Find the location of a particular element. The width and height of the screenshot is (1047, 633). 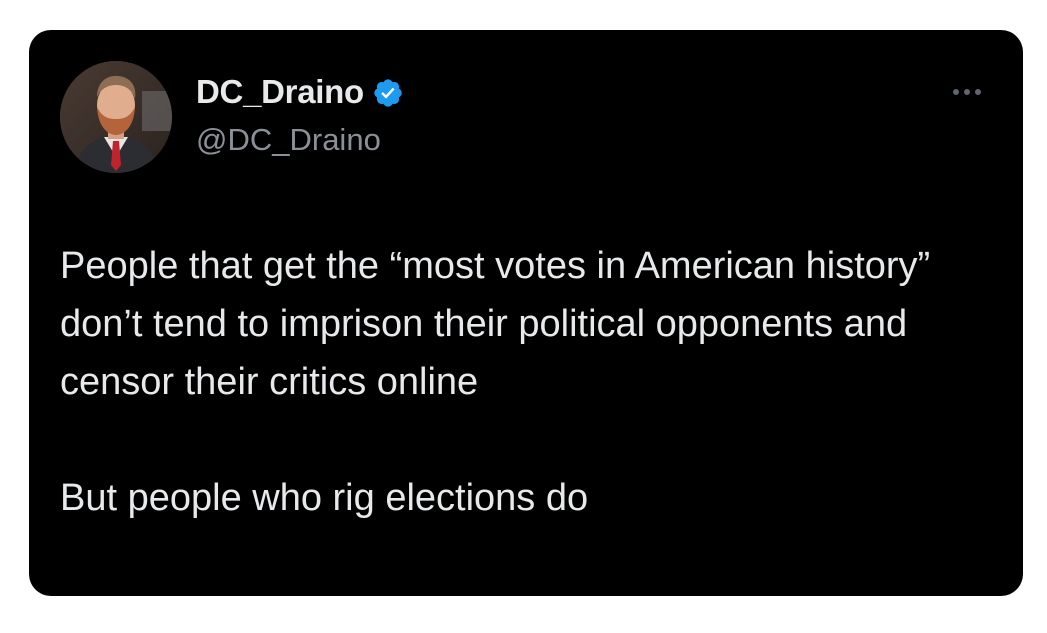

author-handle: @DC_Draino is located at coordinates (288, 140).